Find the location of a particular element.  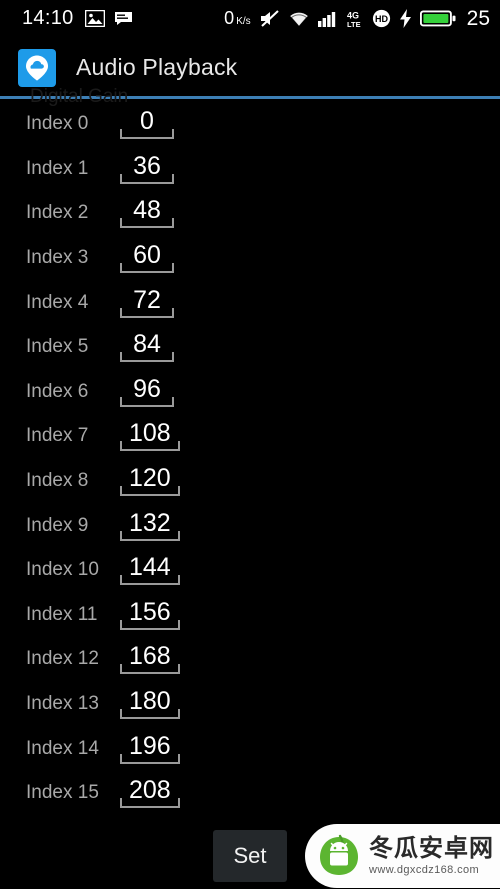

svg-text: 4G is located at coordinates (353, 15).